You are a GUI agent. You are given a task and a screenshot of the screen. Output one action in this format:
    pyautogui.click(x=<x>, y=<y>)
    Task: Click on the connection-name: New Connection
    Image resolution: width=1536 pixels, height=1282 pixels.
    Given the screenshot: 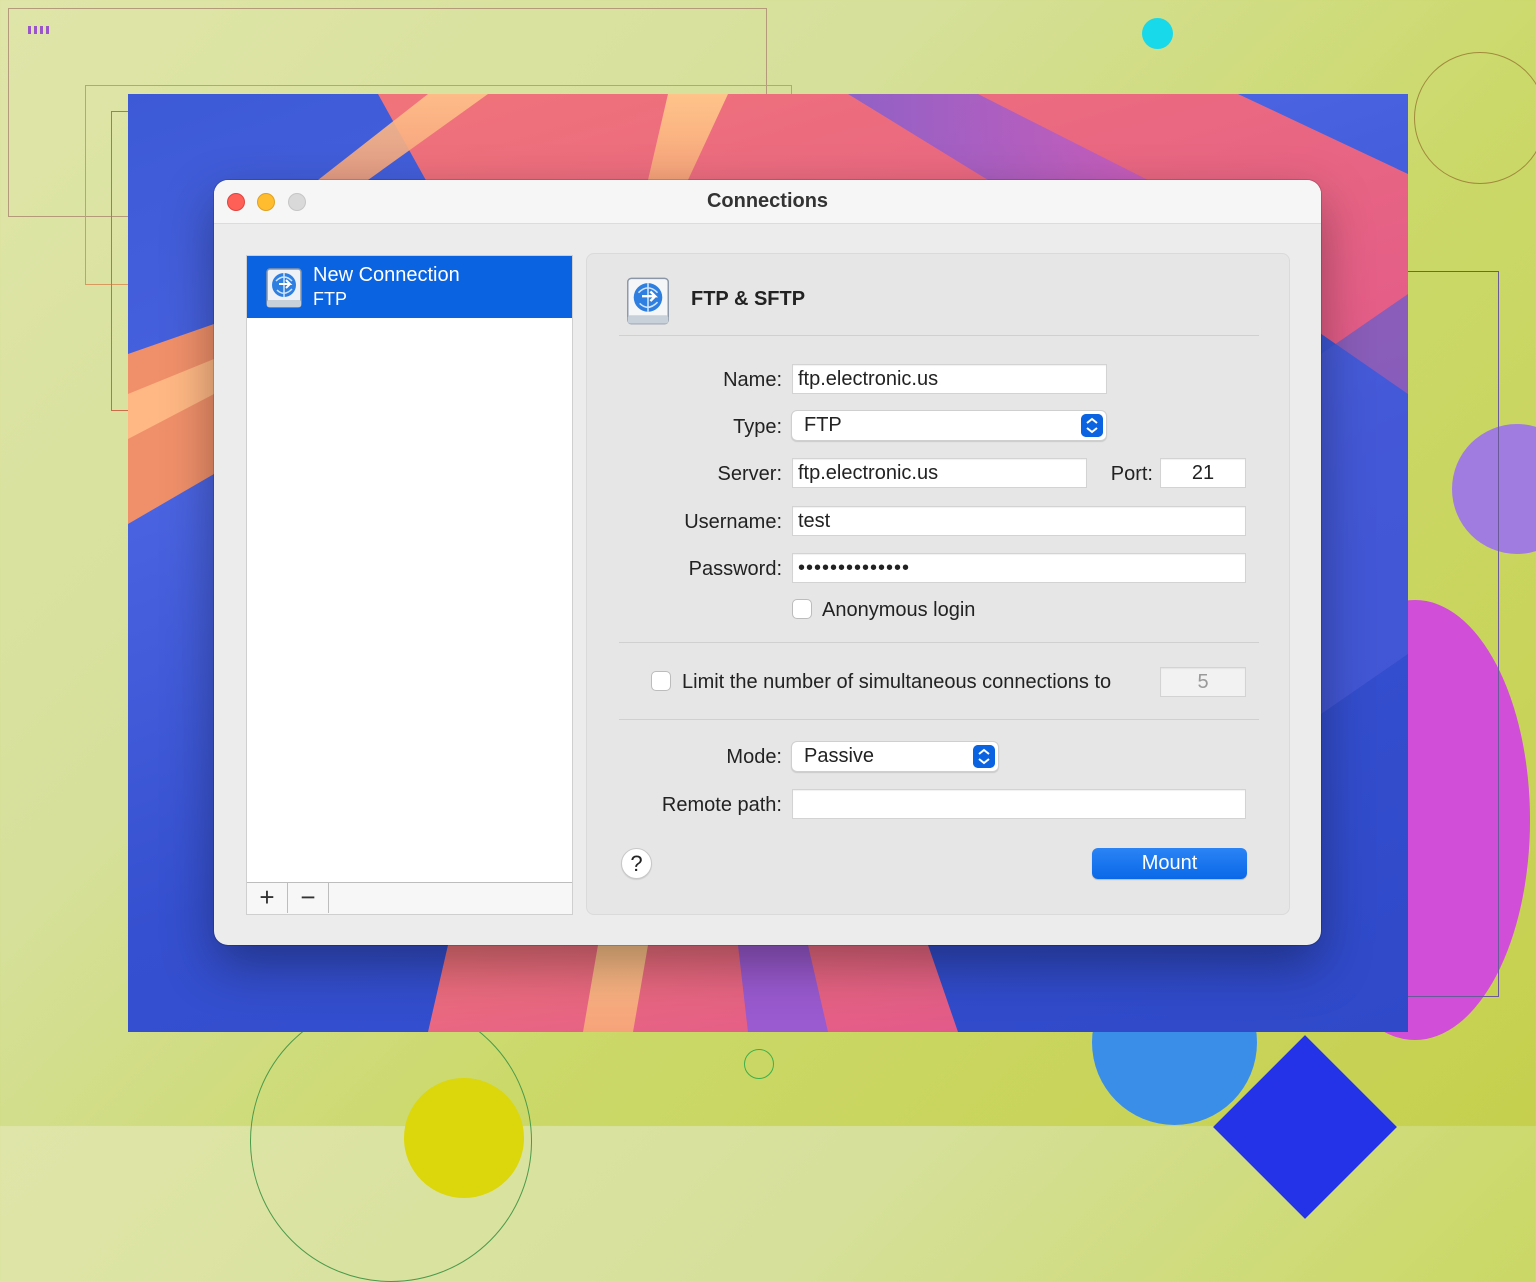 What is the action you would take?
    pyautogui.click(x=386, y=275)
    